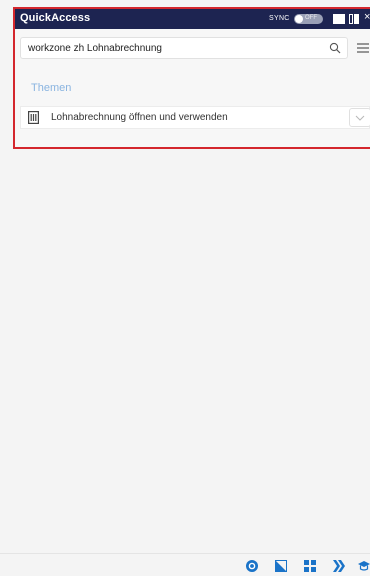 This screenshot has width=370, height=576. I want to click on resize-icon, so click(281, 566).